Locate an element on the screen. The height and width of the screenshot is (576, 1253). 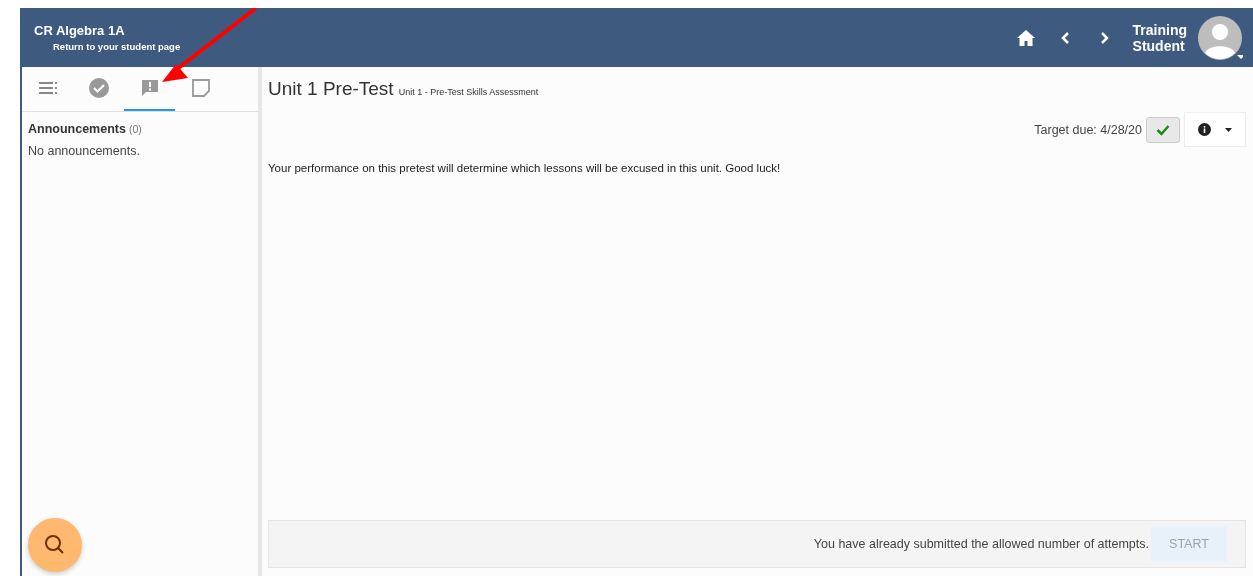
user-name: Training Student is located at coordinates (1159, 37).